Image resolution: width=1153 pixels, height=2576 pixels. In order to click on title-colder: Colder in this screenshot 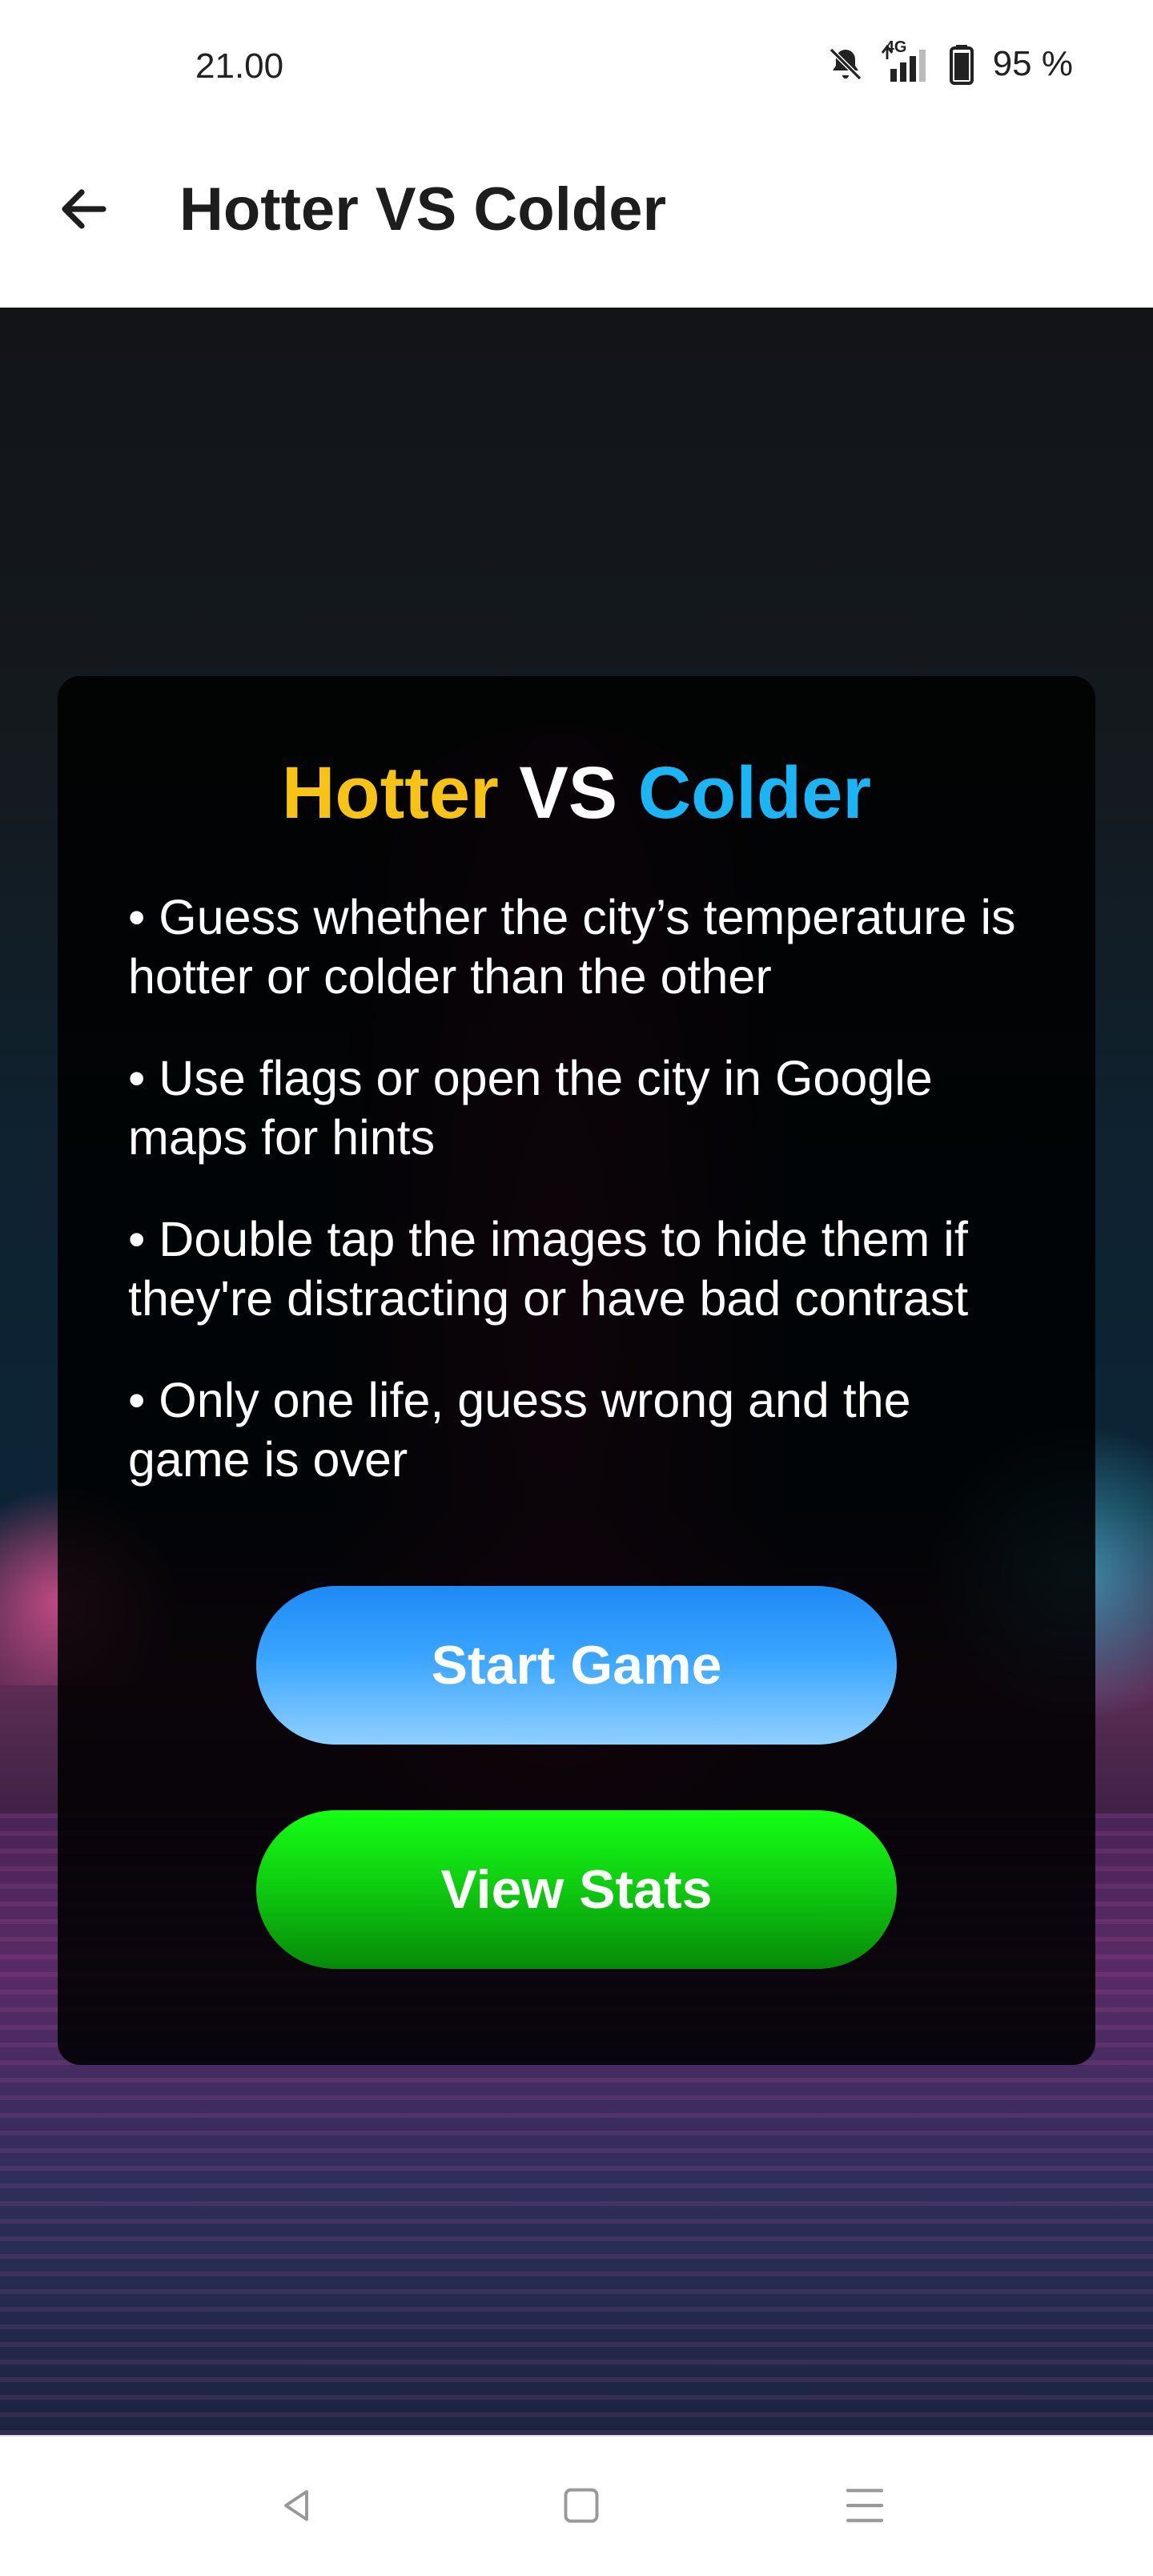, I will do `click(755, 793)`.